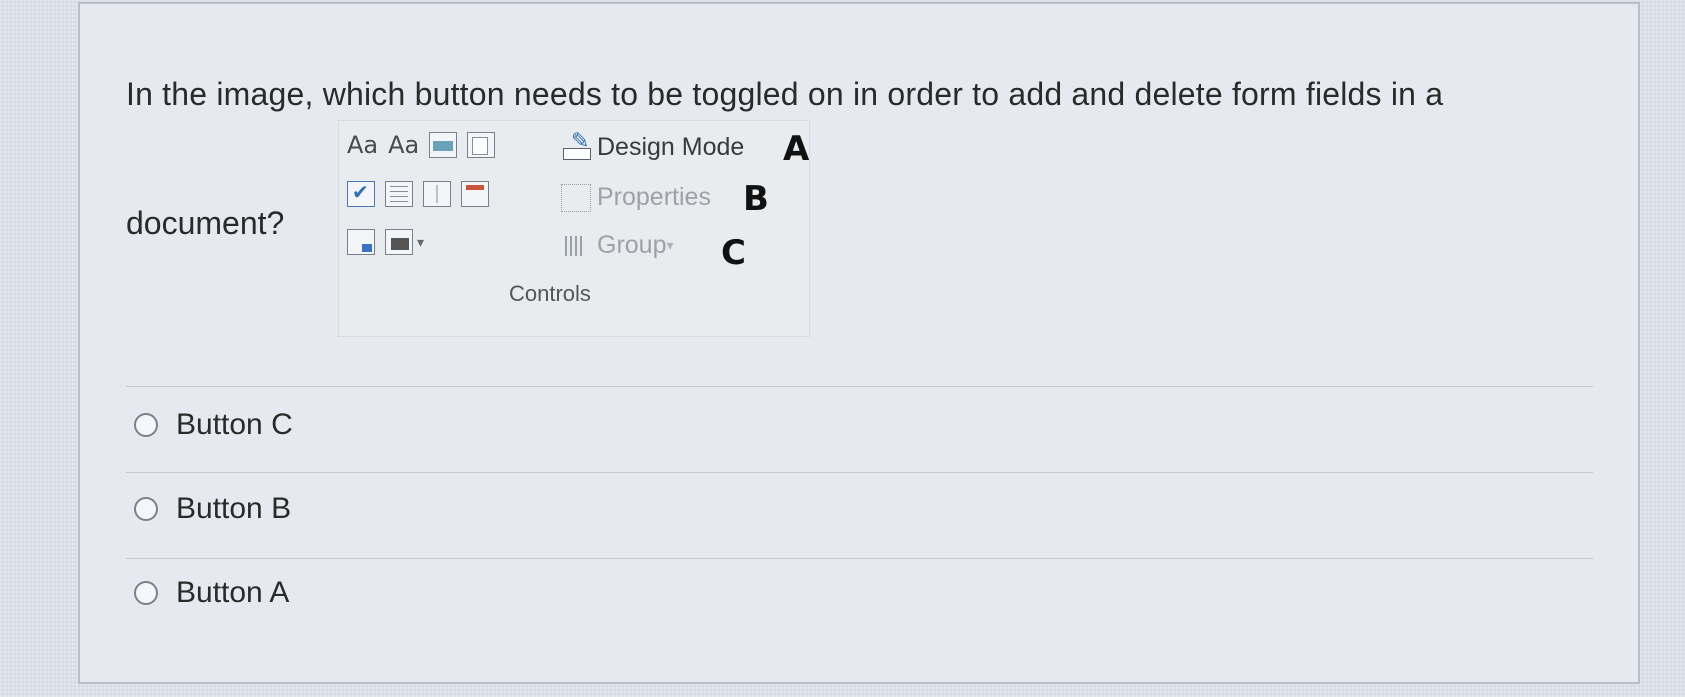 Image resolution: width=1685 pixels, height=697 pixels. Describe the element at coordinates (733, 253) in the screenshot. I see `marker-c: C` at that location.